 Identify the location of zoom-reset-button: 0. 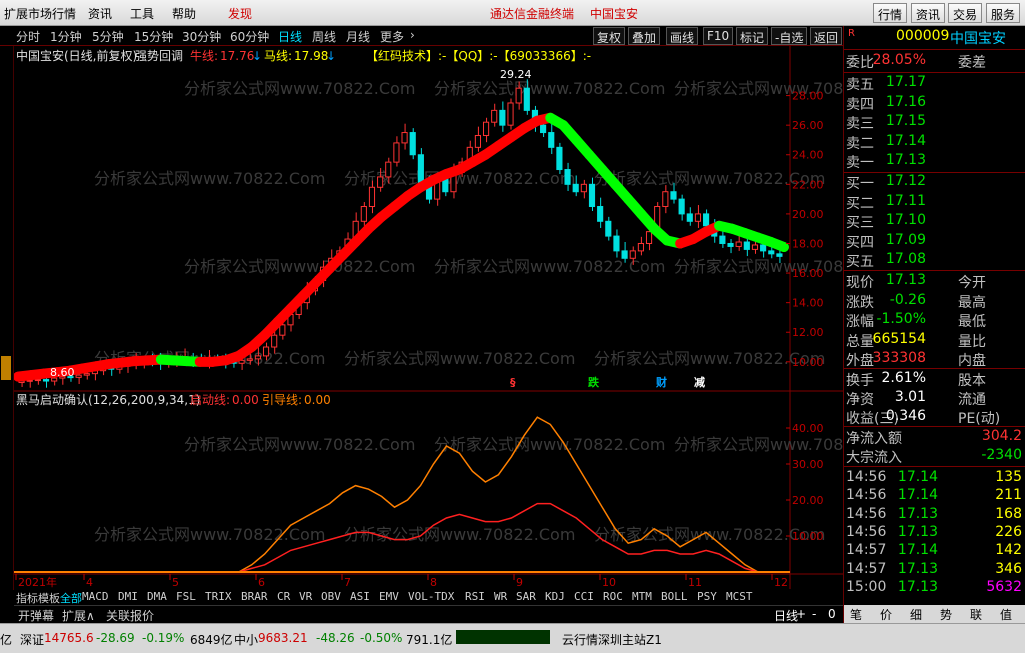
(832, 614).